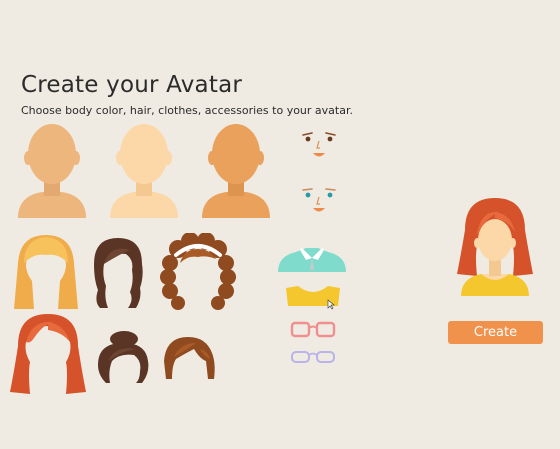 This screenshot has height=449, width=560. I want to click on hair-option-dark-bob, so click(118, 273).